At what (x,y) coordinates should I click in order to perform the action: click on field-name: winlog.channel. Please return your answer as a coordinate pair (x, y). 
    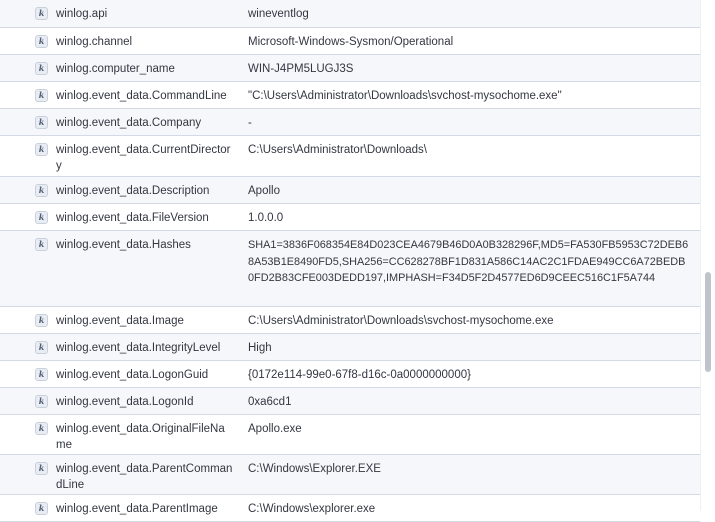
    Looking at the image, I should click on (94, 42).